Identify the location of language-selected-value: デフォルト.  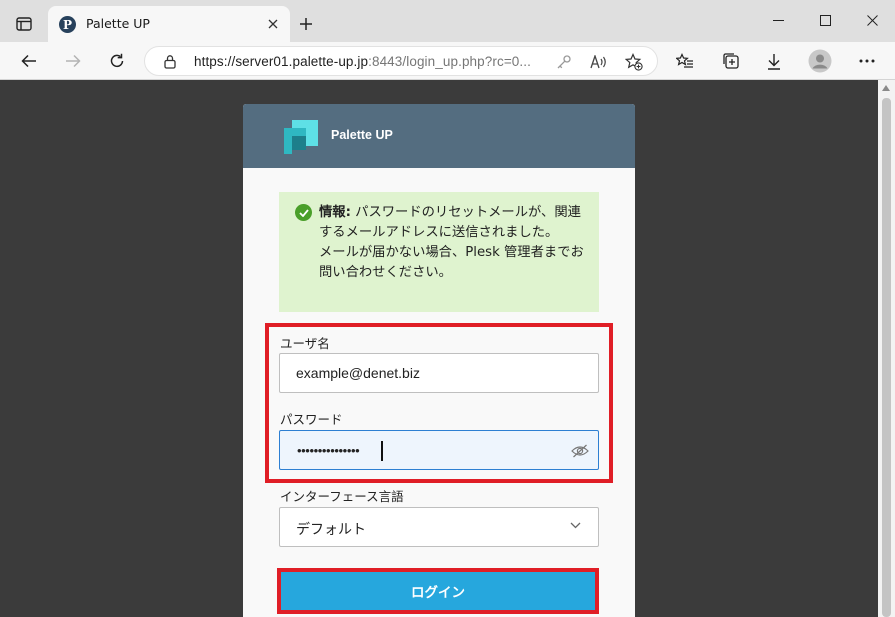
(331, 530).